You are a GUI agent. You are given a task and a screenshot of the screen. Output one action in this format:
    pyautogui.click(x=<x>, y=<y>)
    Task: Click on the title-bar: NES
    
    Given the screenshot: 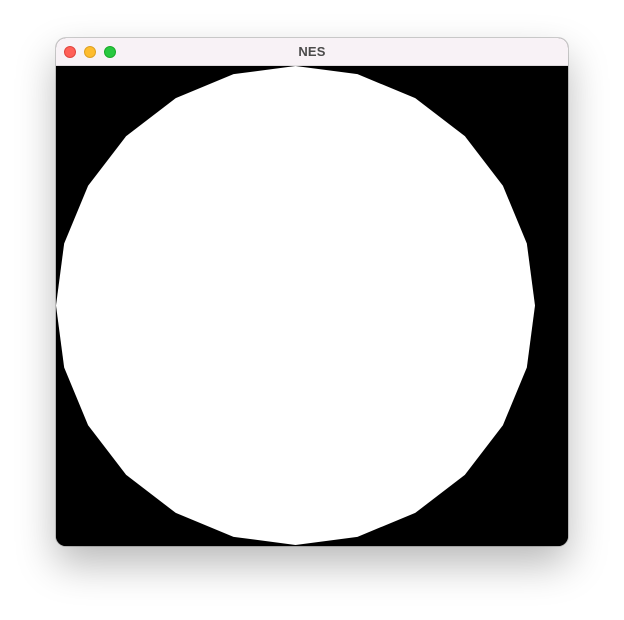 What is the action you would take?
    pyautogui.click(x=312, y=52)
    